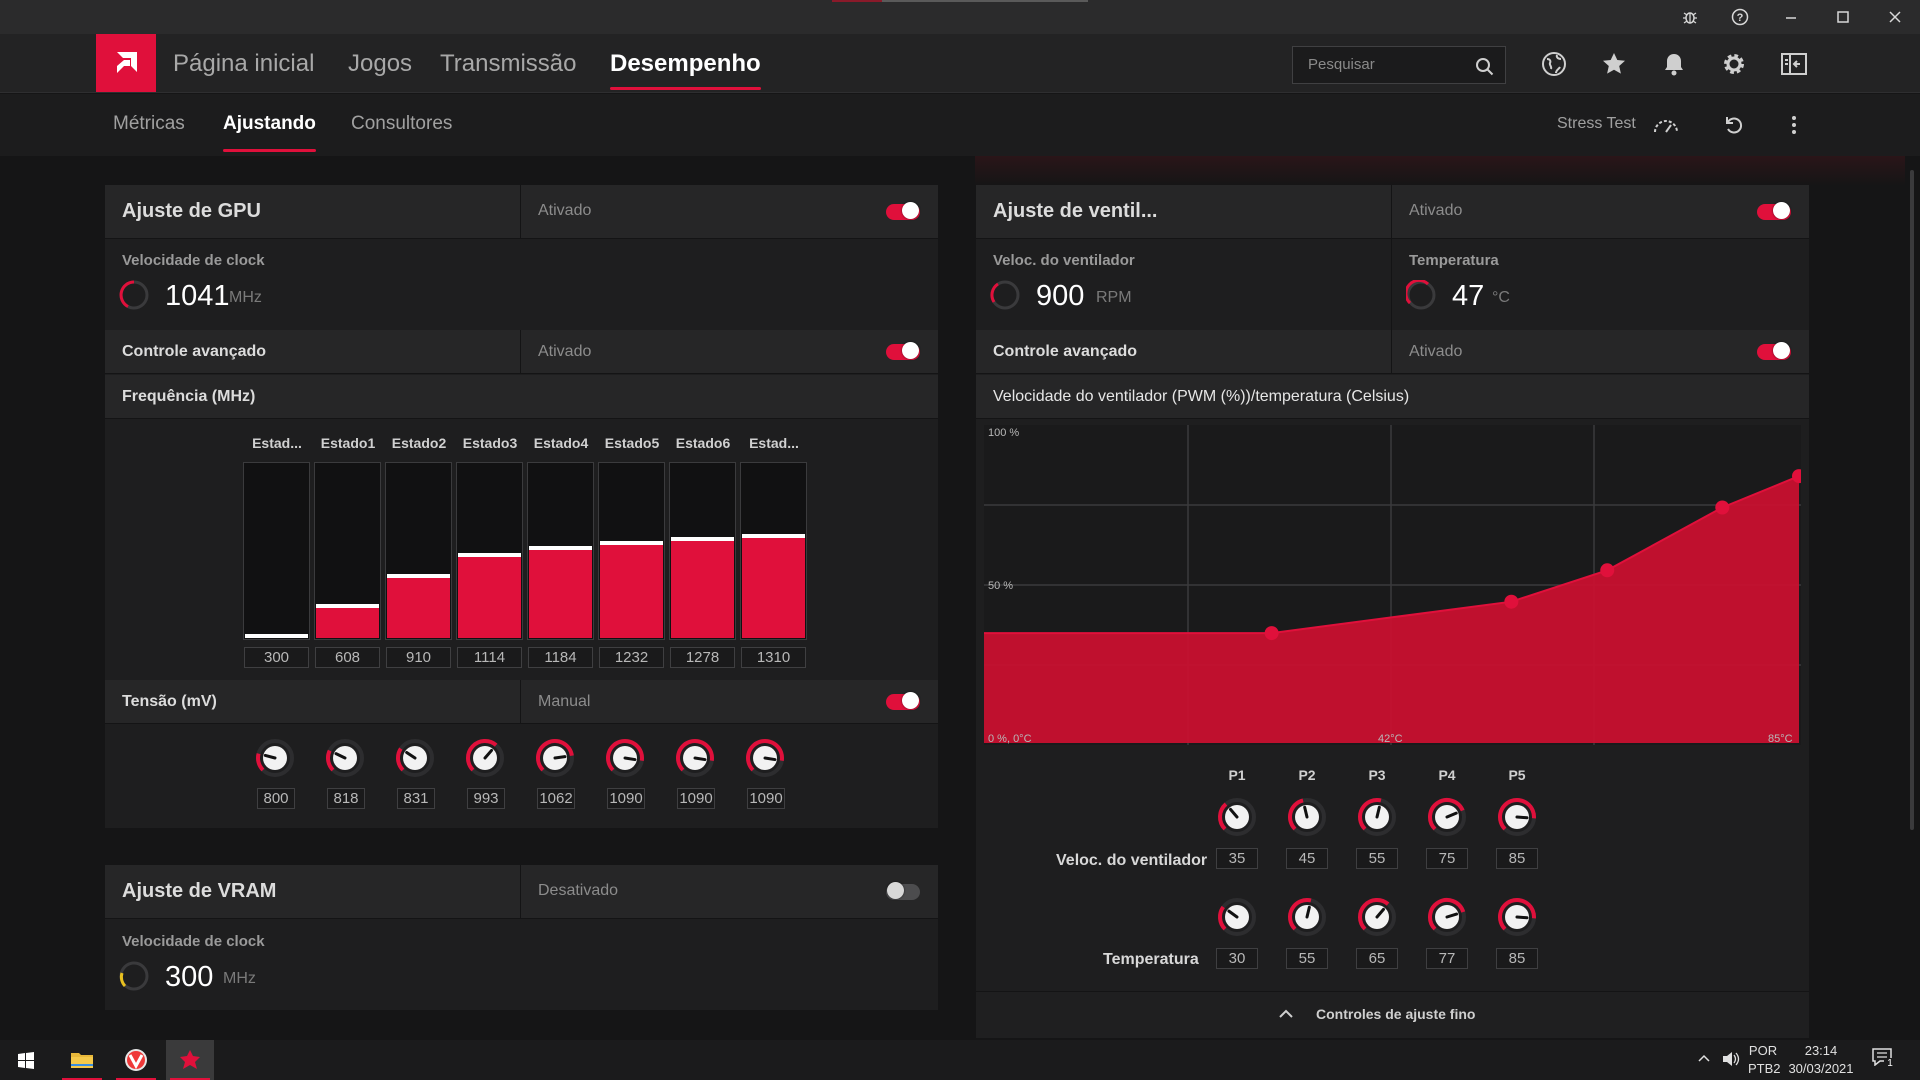  I want to click on frequency-value: 910, so click(418, 657).